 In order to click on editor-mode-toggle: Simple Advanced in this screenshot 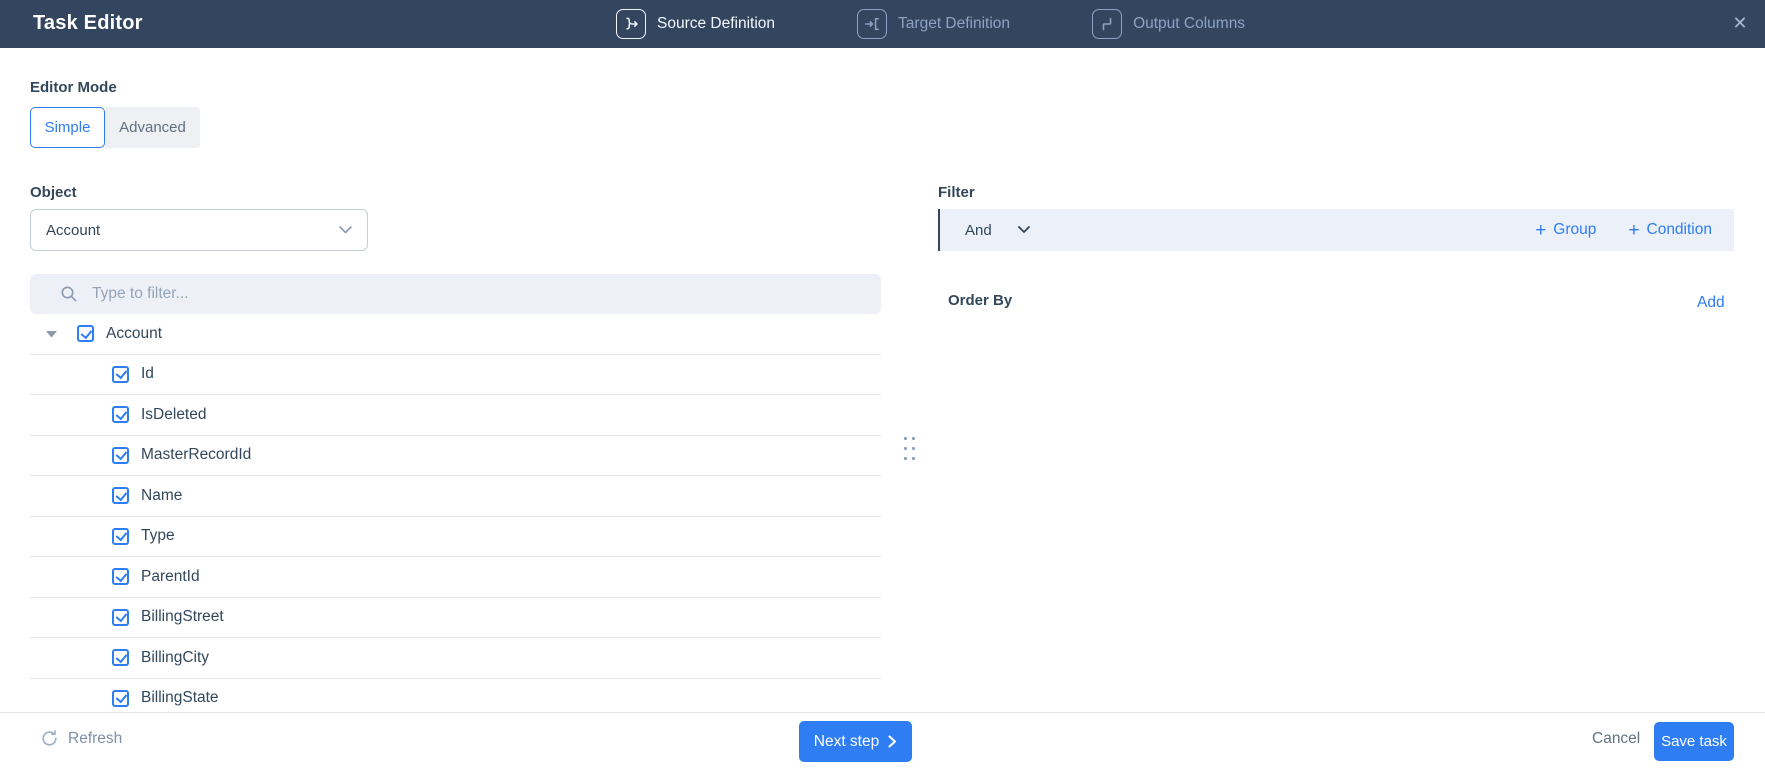, I will do `click(115, 127)`.